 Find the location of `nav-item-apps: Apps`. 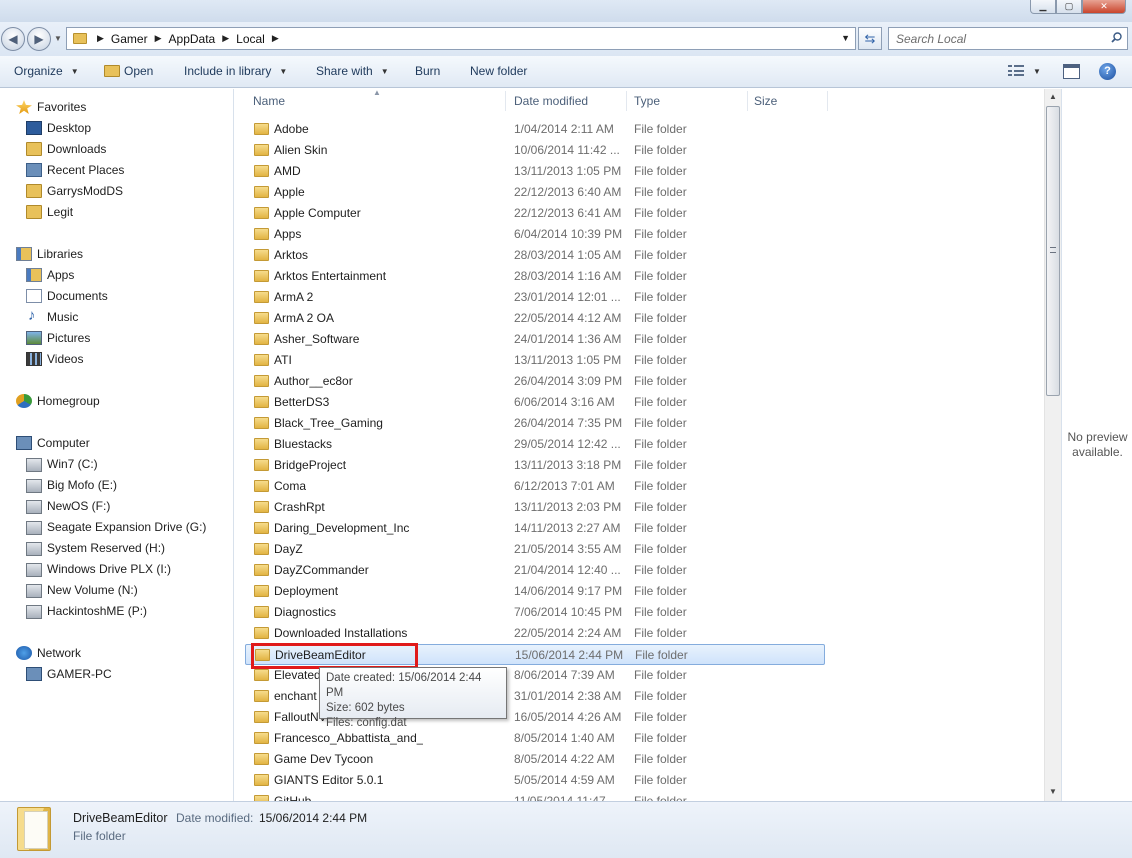

nav-item-apps: Apps is located at coordinates (50, 275).